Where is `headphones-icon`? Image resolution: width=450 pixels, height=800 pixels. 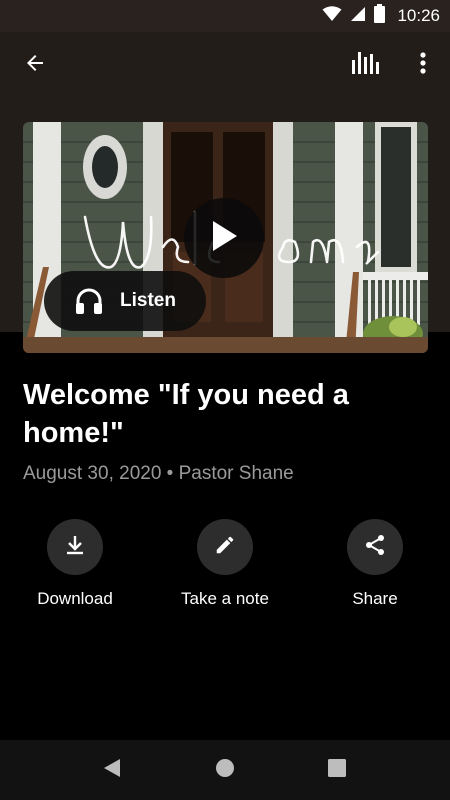
headphones-icon is located at coordinates (89, 301).